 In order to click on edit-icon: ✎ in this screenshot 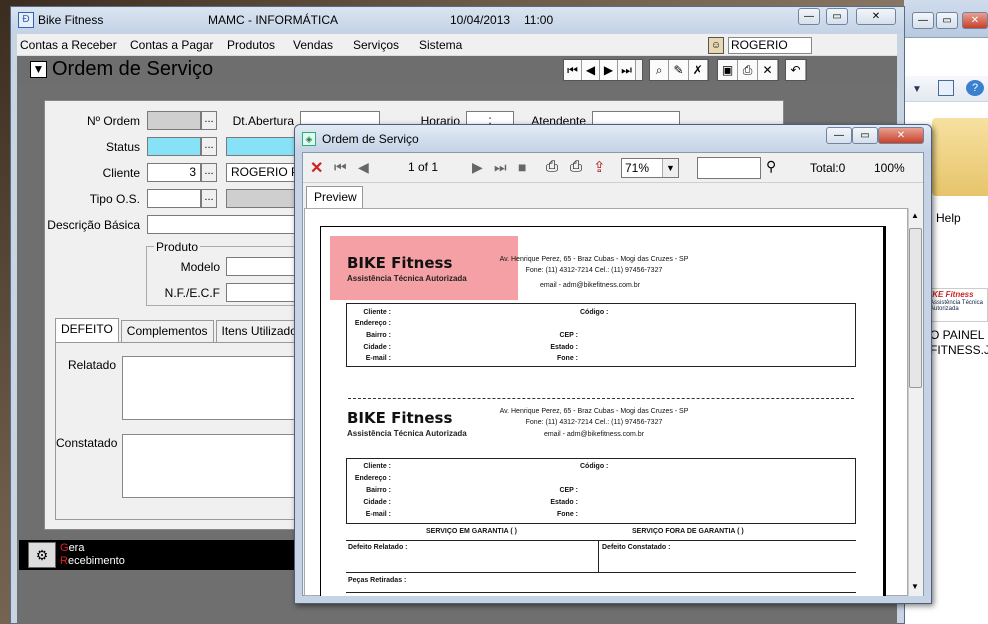, I will do `click(679, 70)`.